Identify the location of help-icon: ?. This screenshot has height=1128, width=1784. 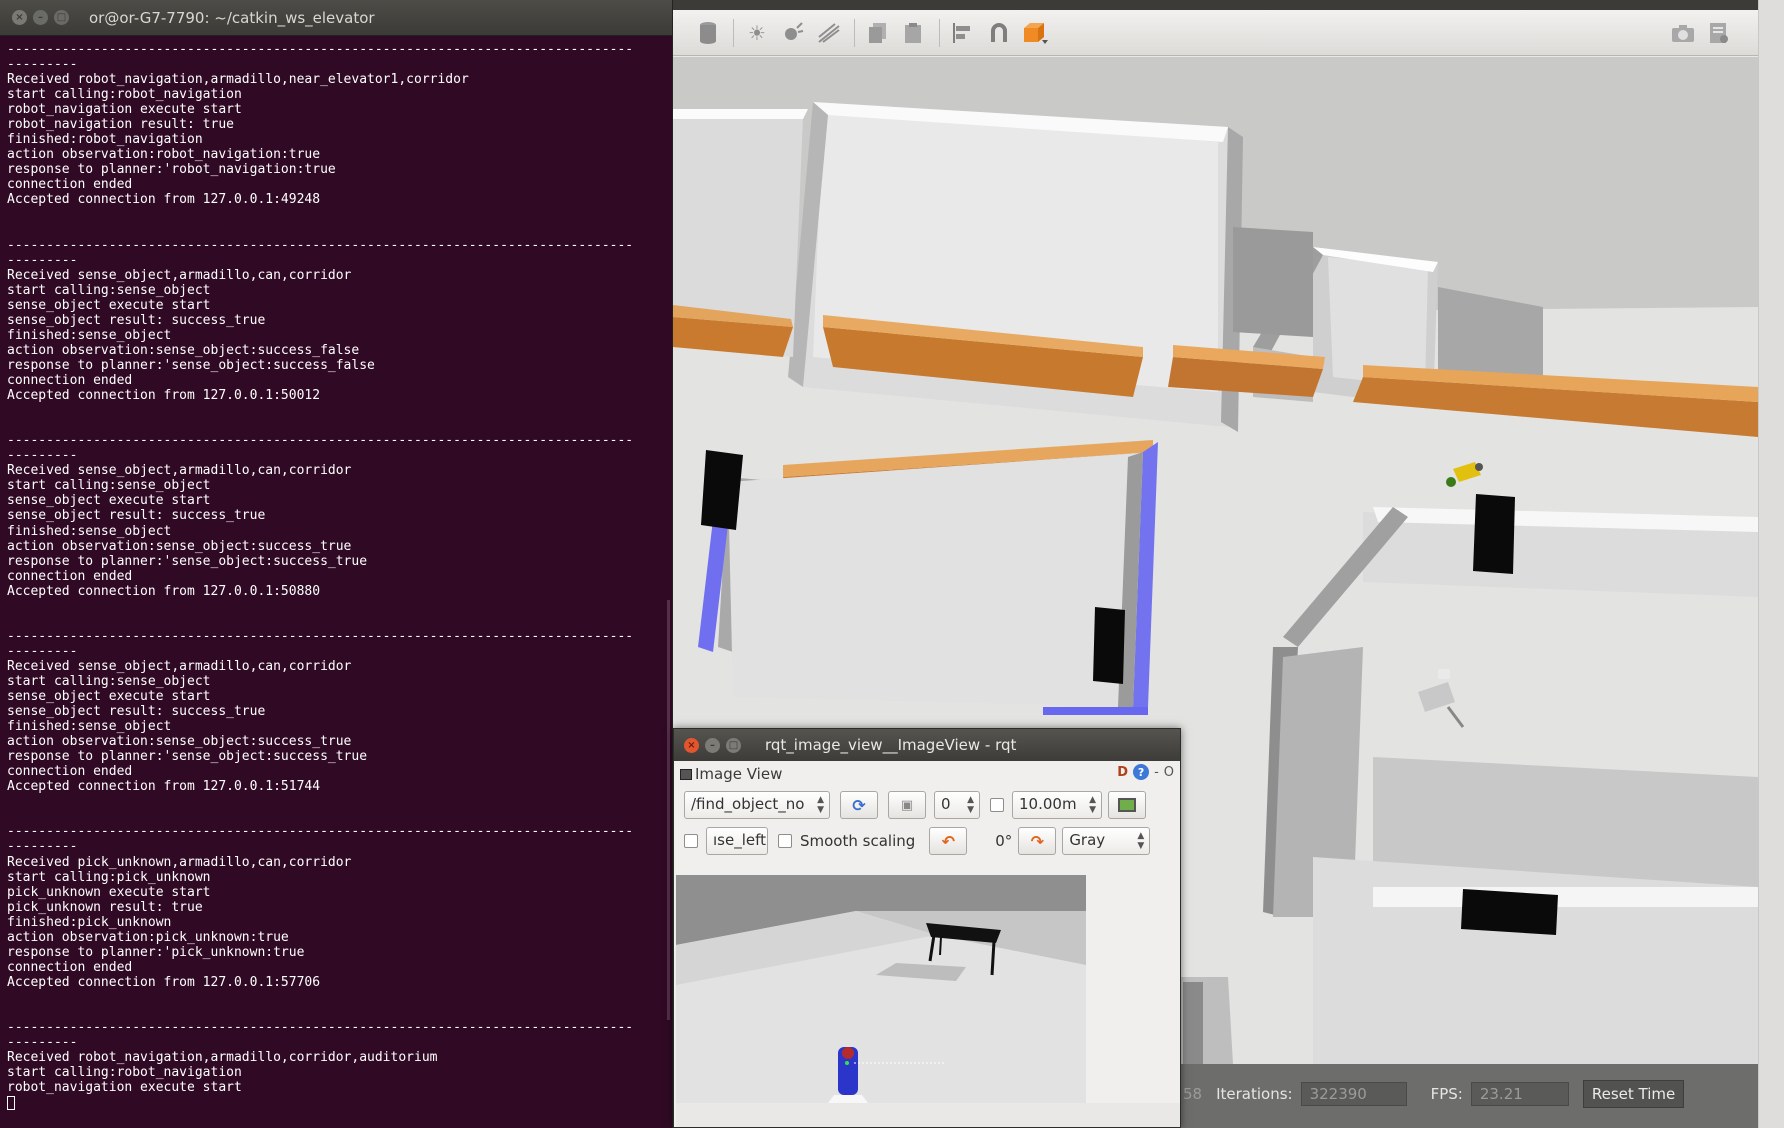
(1141, 772).